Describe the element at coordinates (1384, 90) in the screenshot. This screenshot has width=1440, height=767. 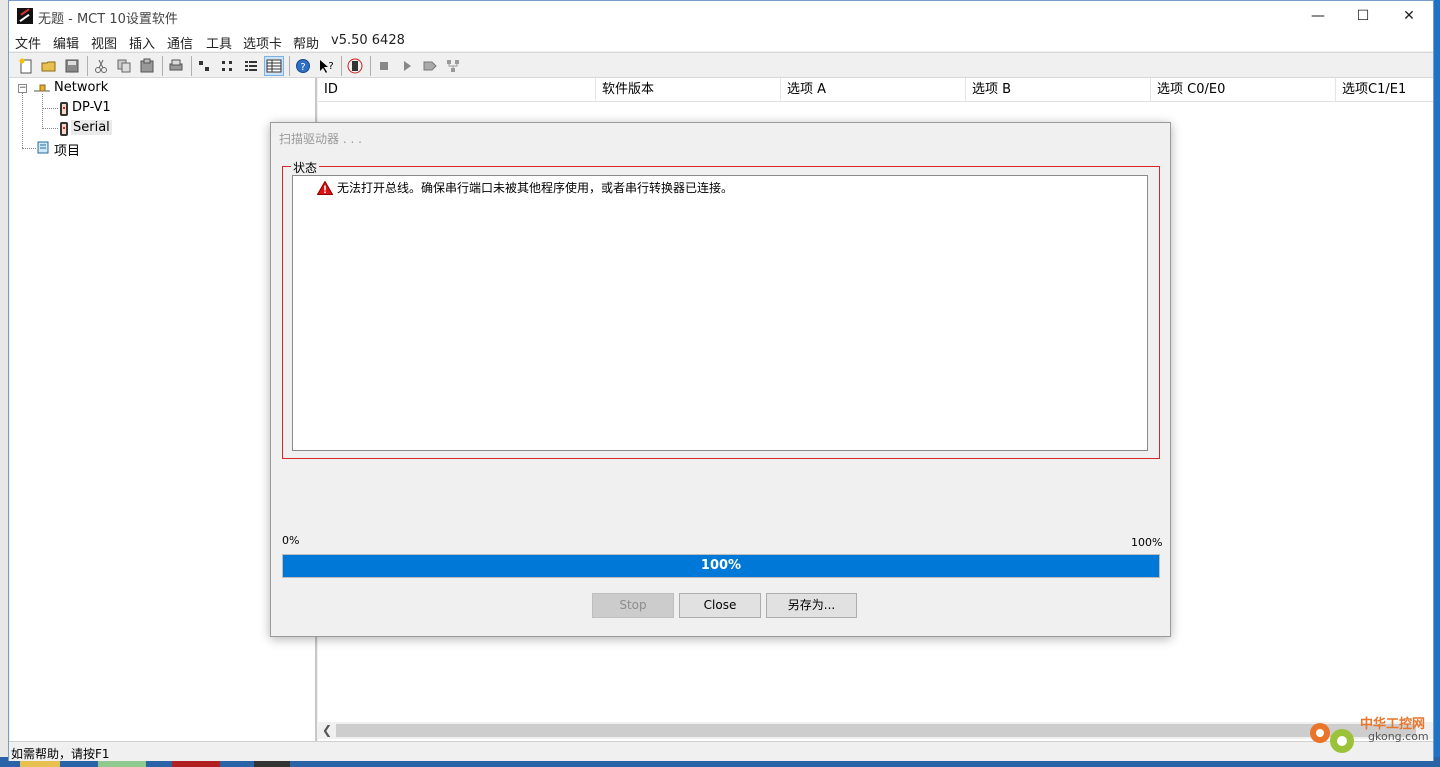
I see `column-option-c1-e1: 选项C1/E1` at that location.